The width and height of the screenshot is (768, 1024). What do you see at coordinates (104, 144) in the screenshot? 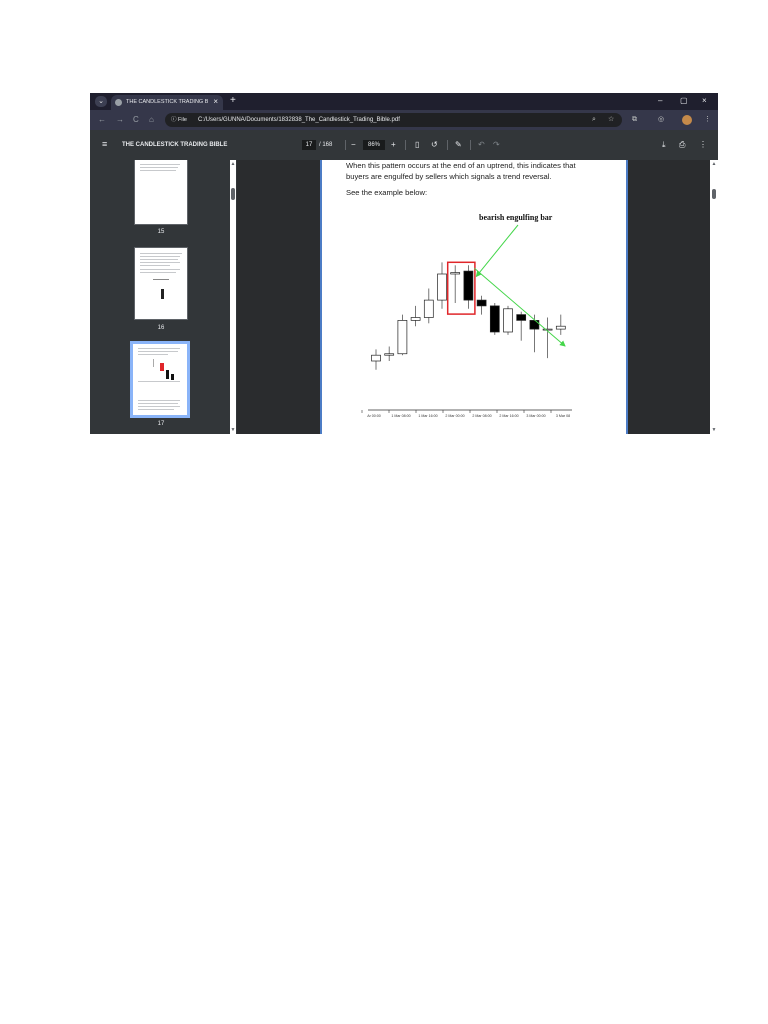
I see `menu-icon: ≡` at bounding box center [104, 144].